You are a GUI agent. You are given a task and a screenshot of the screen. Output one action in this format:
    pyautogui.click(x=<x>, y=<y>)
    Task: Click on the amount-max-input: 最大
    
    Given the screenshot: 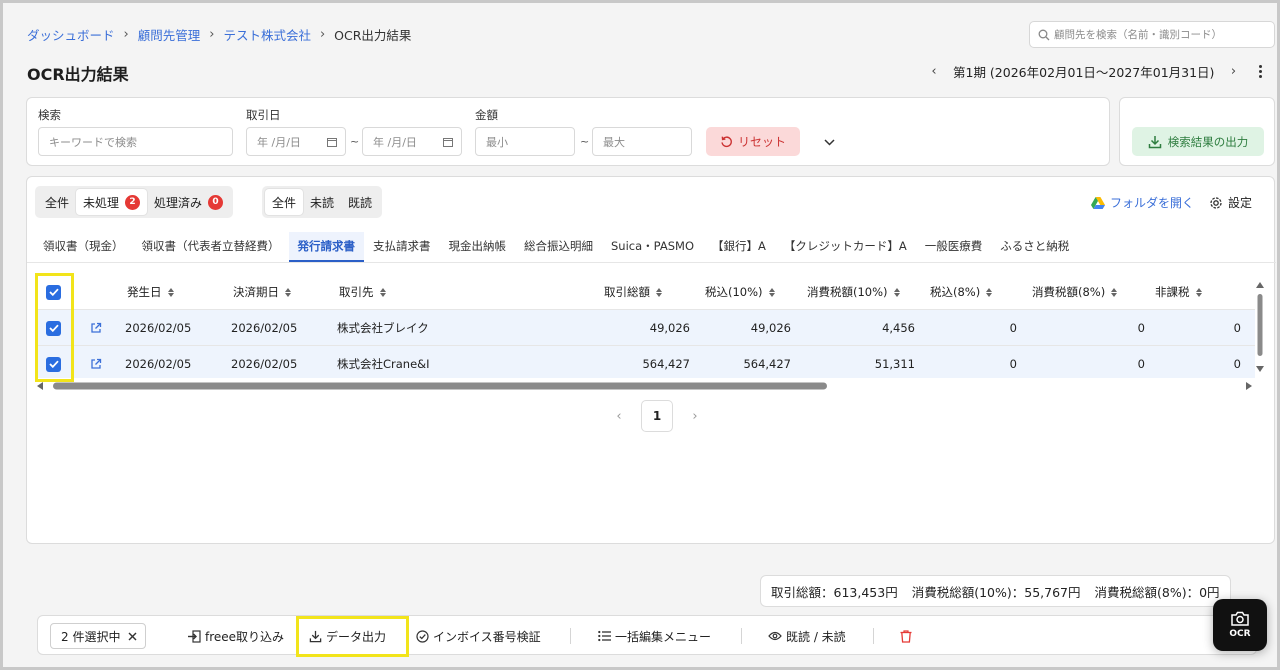 What is the action you would take?
    pyautogui.click(x=642, y=141)
    